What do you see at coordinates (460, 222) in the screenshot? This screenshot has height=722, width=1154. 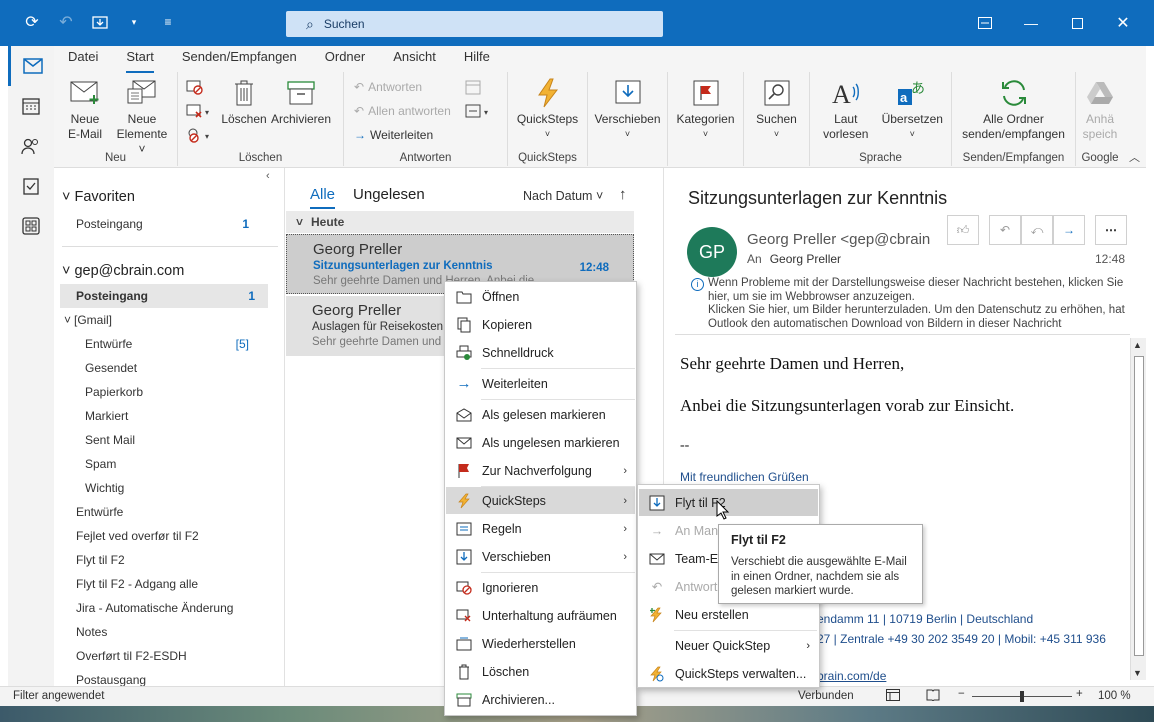 I see `group-header-today: ˅ Heute` at bounding box center [460, 222].